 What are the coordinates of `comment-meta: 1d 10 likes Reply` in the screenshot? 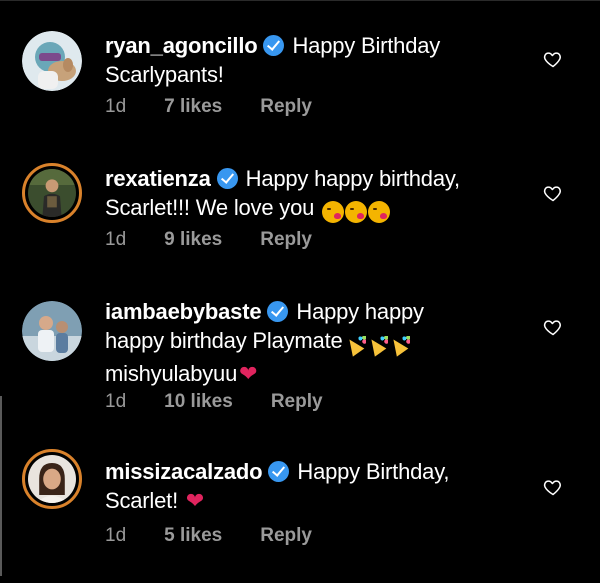 It's located at (233, 402).